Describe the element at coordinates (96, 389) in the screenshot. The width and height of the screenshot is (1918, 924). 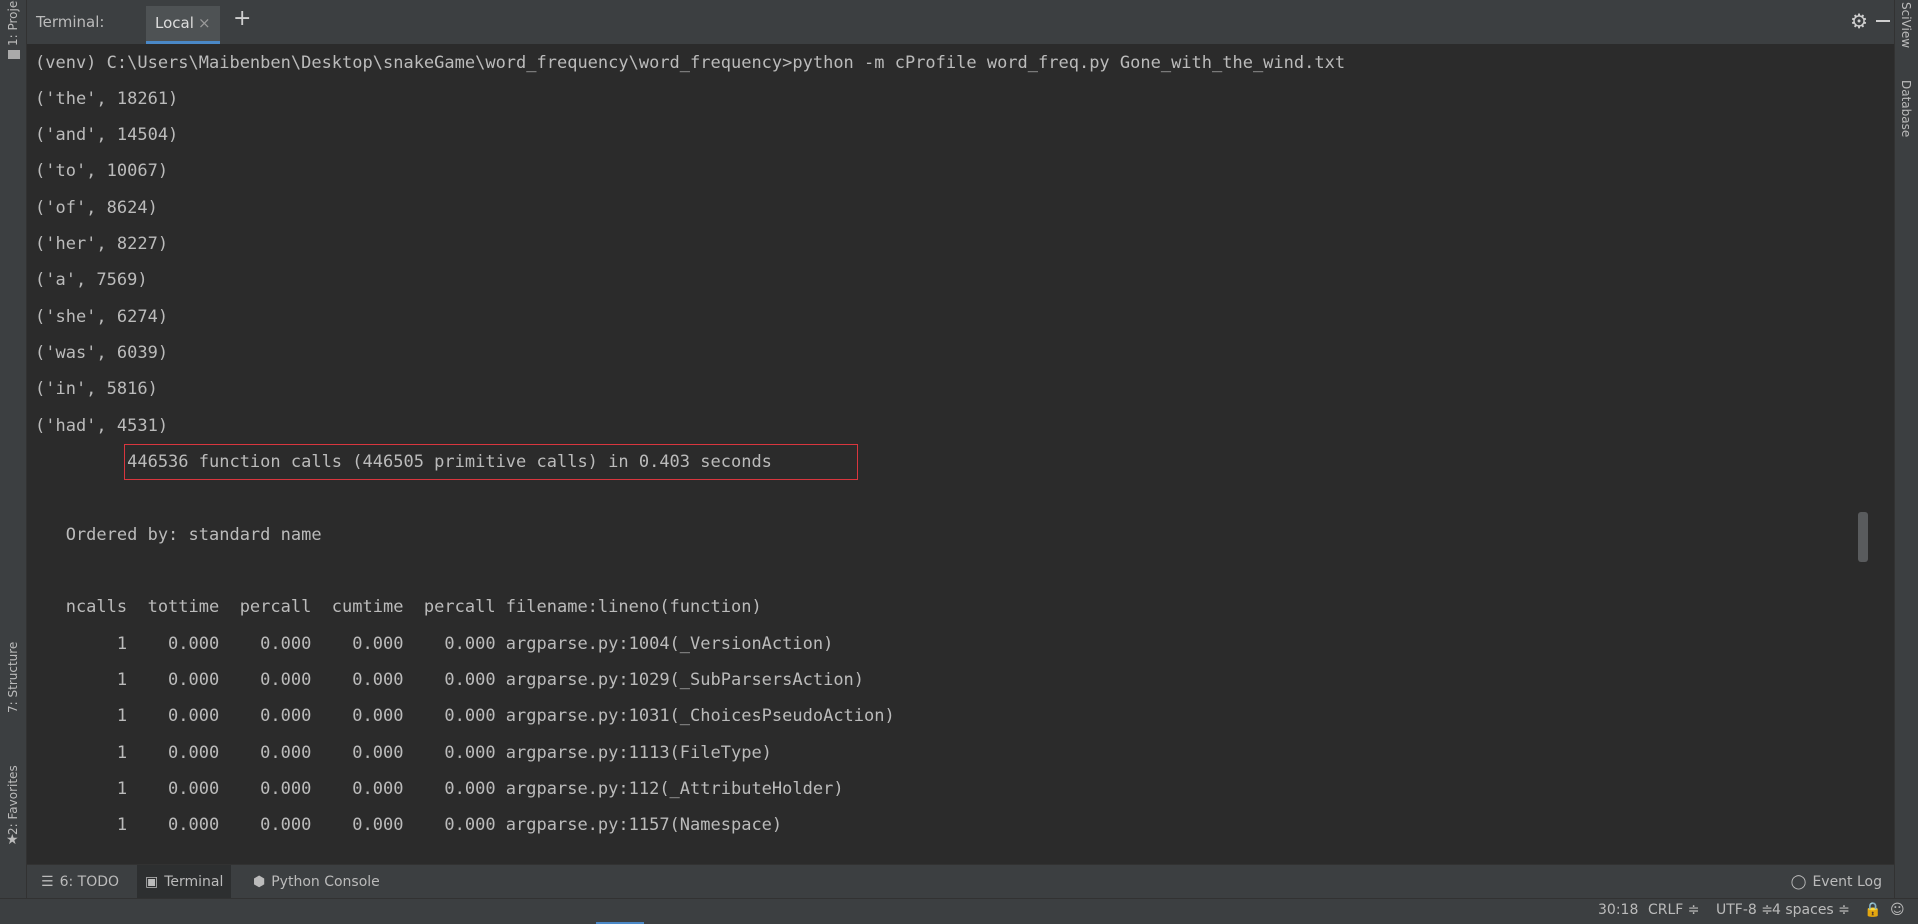
I see `result-line: ('in', 5816)` at that location.